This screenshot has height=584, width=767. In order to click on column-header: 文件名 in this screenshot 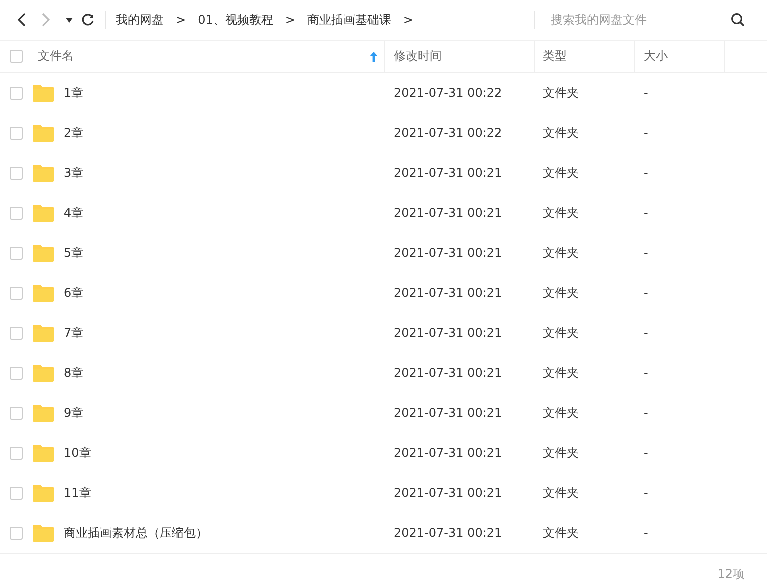, I will do `click(56, 56)`.